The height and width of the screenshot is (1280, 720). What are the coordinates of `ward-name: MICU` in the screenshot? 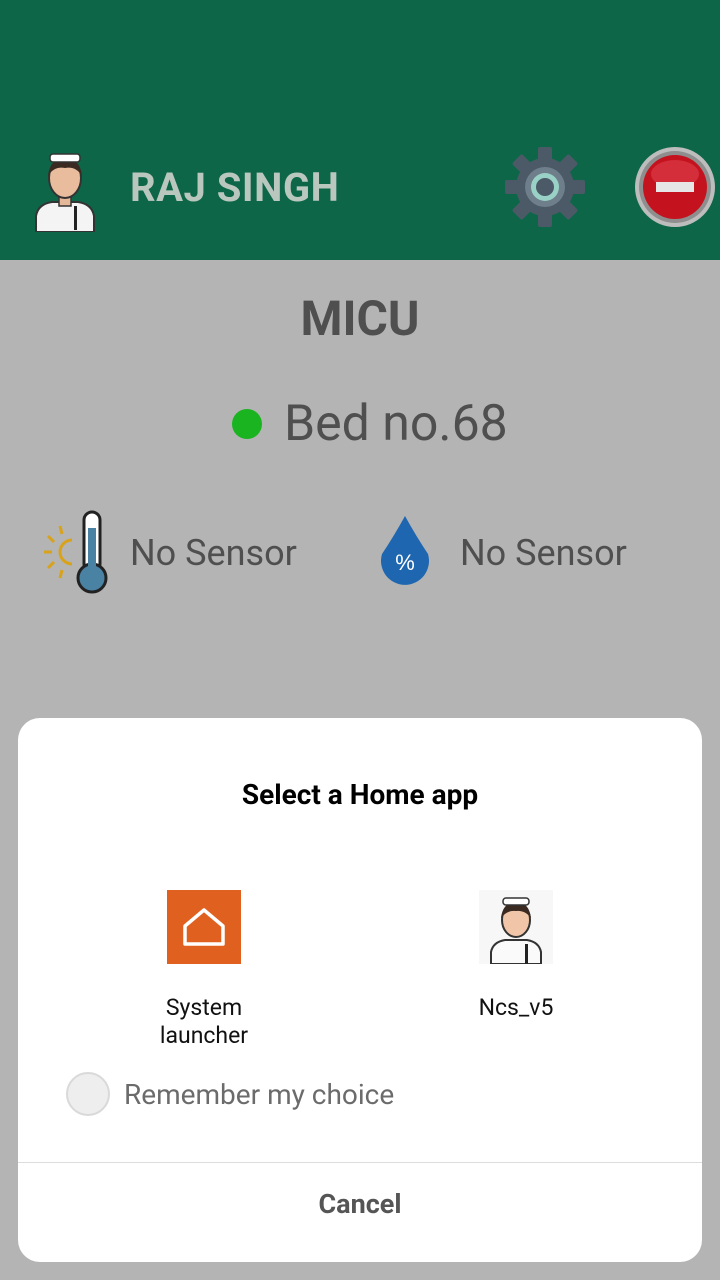 It's located at (360, 318).